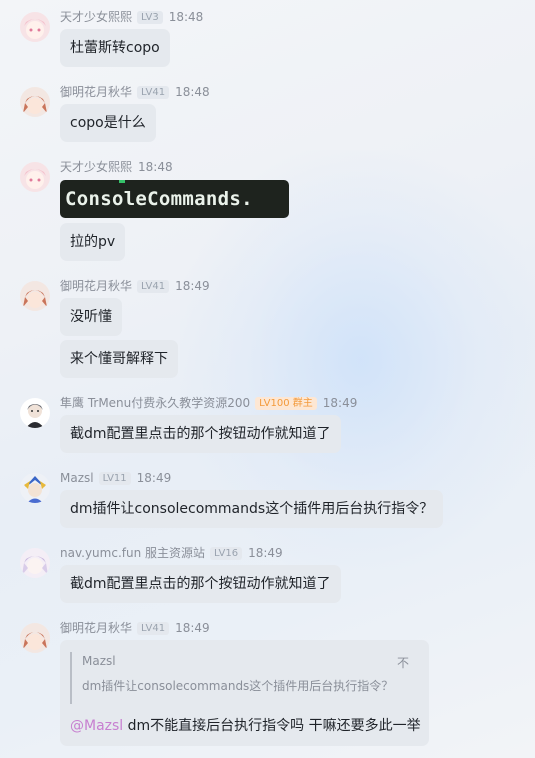  Describe the element at coordinates (150, 17) in the screenshot. I see `level-badge: LV3` at that location.